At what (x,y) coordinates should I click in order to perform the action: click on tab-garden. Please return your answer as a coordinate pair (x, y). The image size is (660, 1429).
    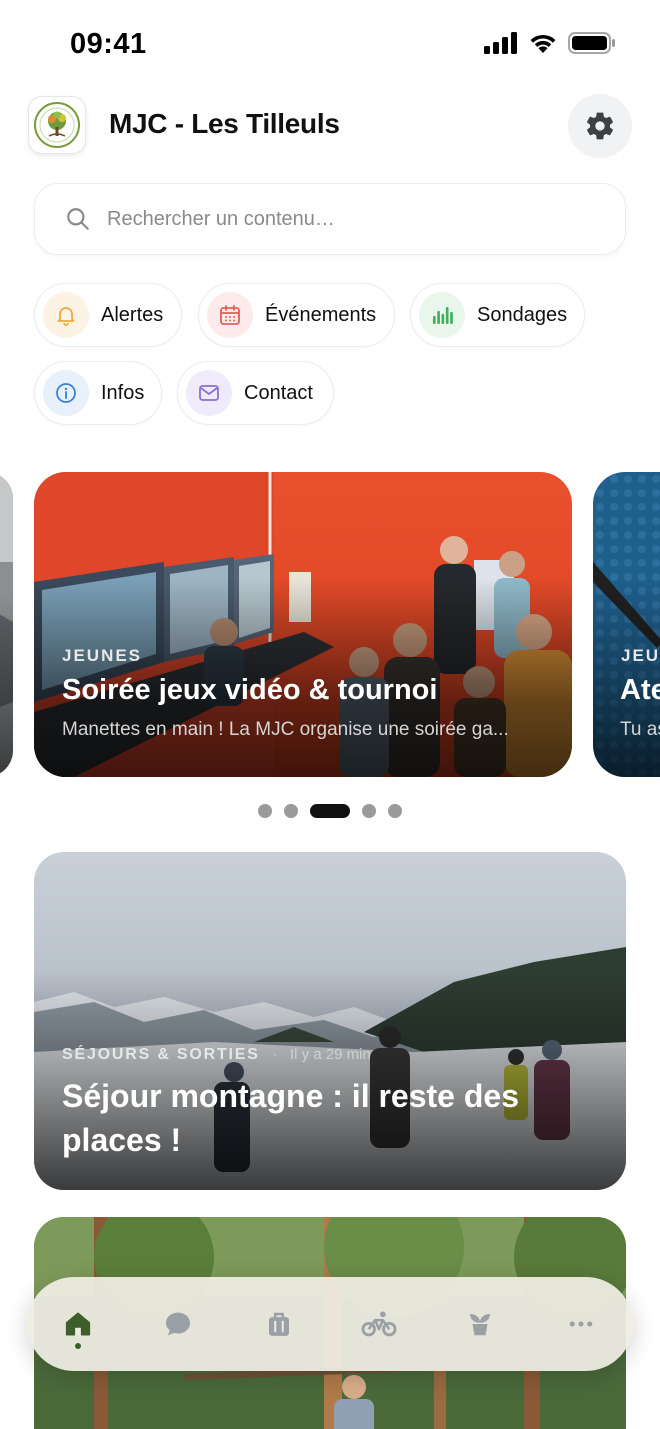
    Looking at the image, I should click on (480, 1324).